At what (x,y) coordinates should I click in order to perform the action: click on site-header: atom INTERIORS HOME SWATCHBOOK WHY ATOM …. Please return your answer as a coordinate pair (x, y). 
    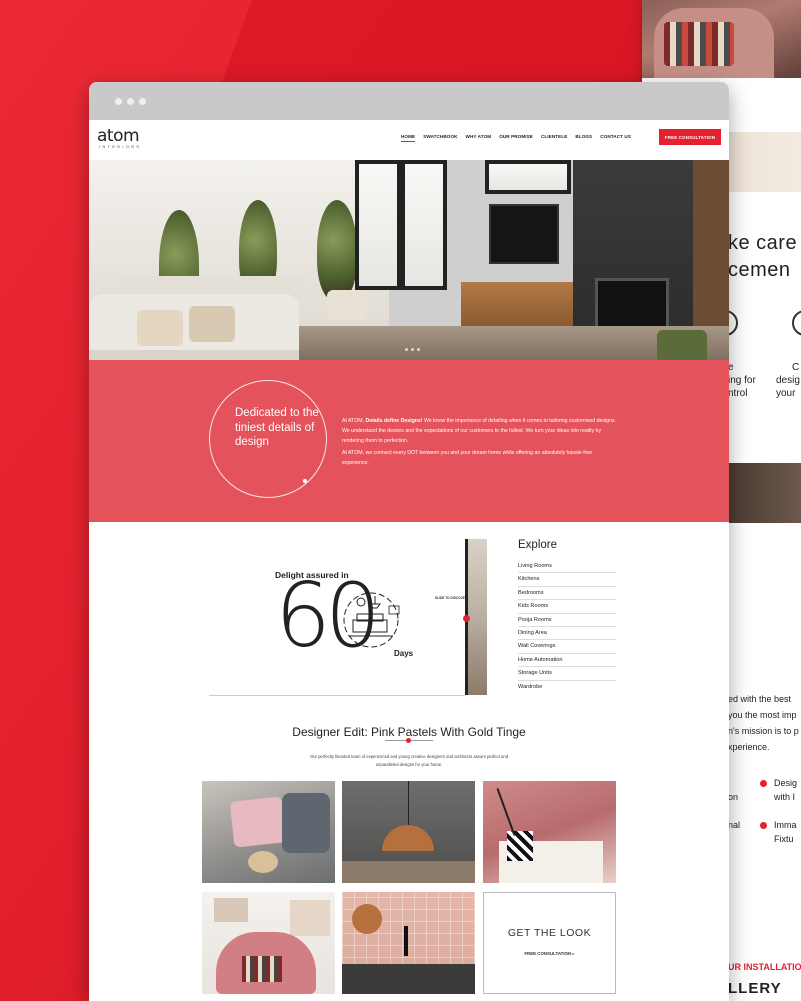
    Looking at the image, I should click on (409, 140).